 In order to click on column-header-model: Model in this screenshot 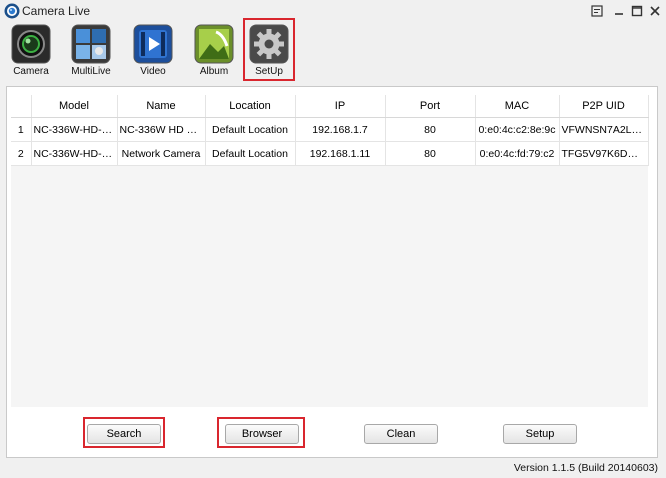, I will do `click(74, 106)`.